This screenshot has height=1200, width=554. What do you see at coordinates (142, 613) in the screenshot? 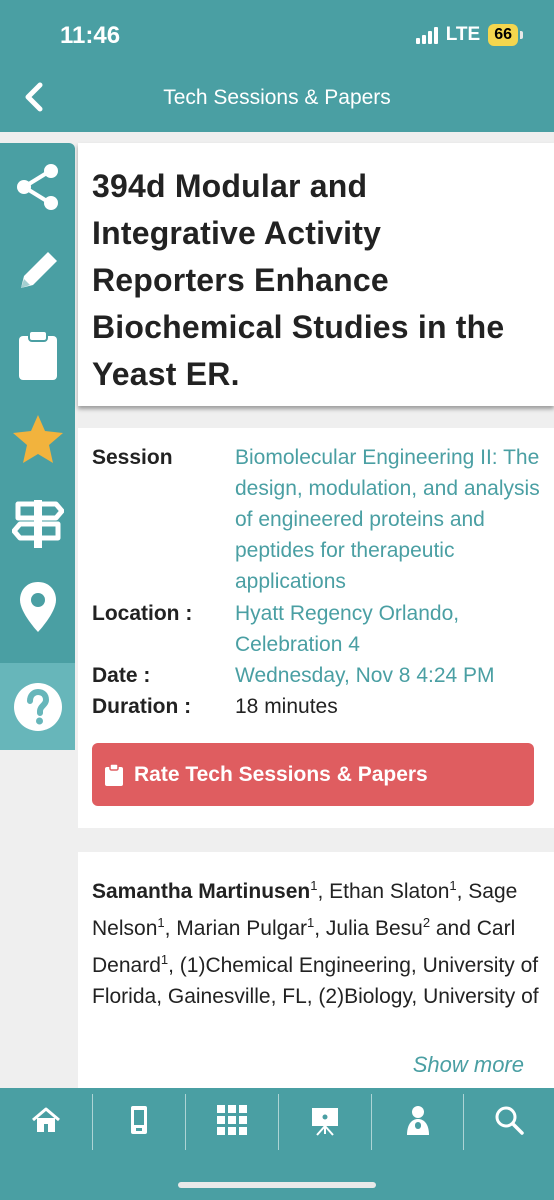
I see `location-label: Location :` at bounding box center [142, 613].